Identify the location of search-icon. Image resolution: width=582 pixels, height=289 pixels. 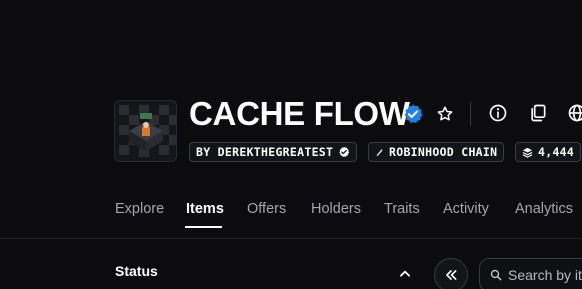
(496, 275).